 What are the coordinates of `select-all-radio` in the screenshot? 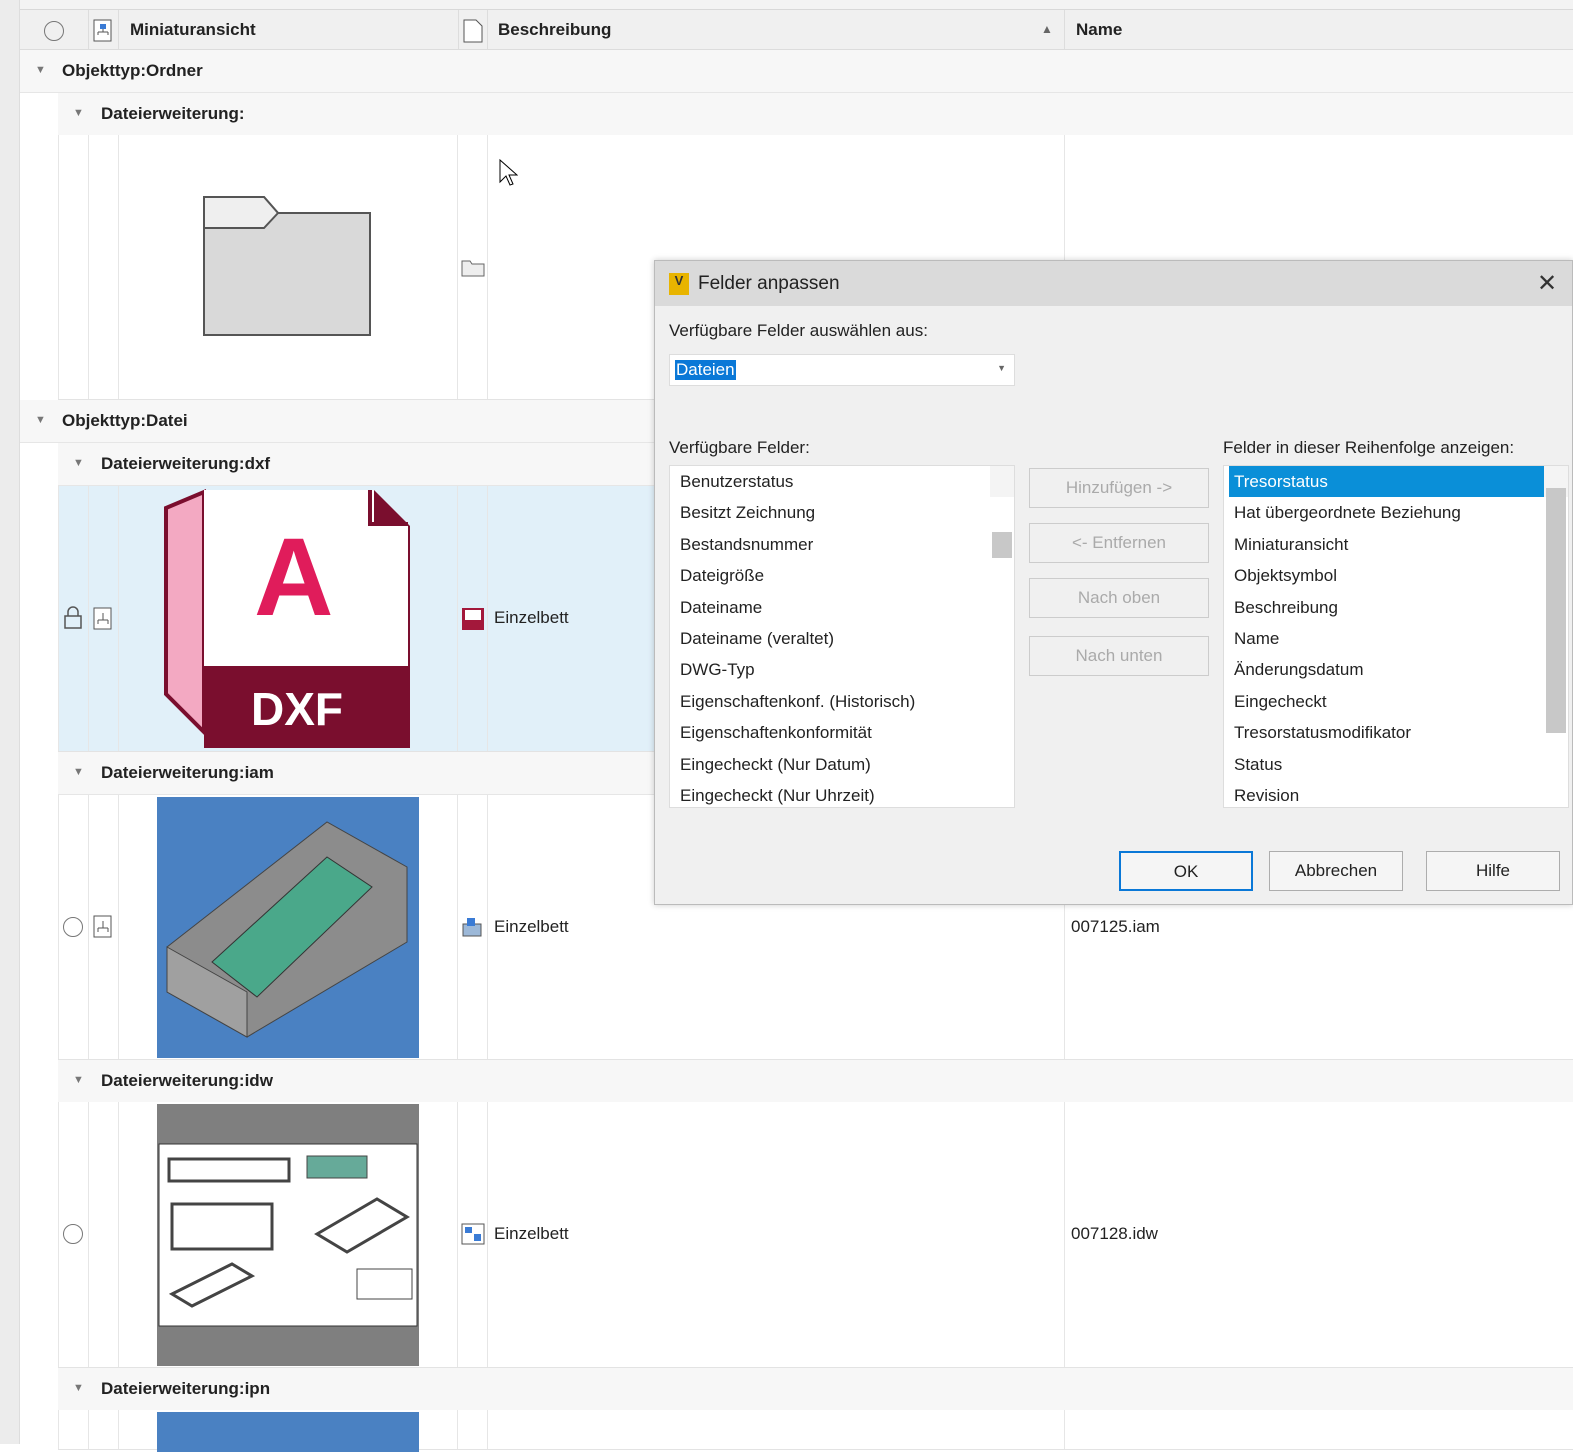 It's located at (54, 31).